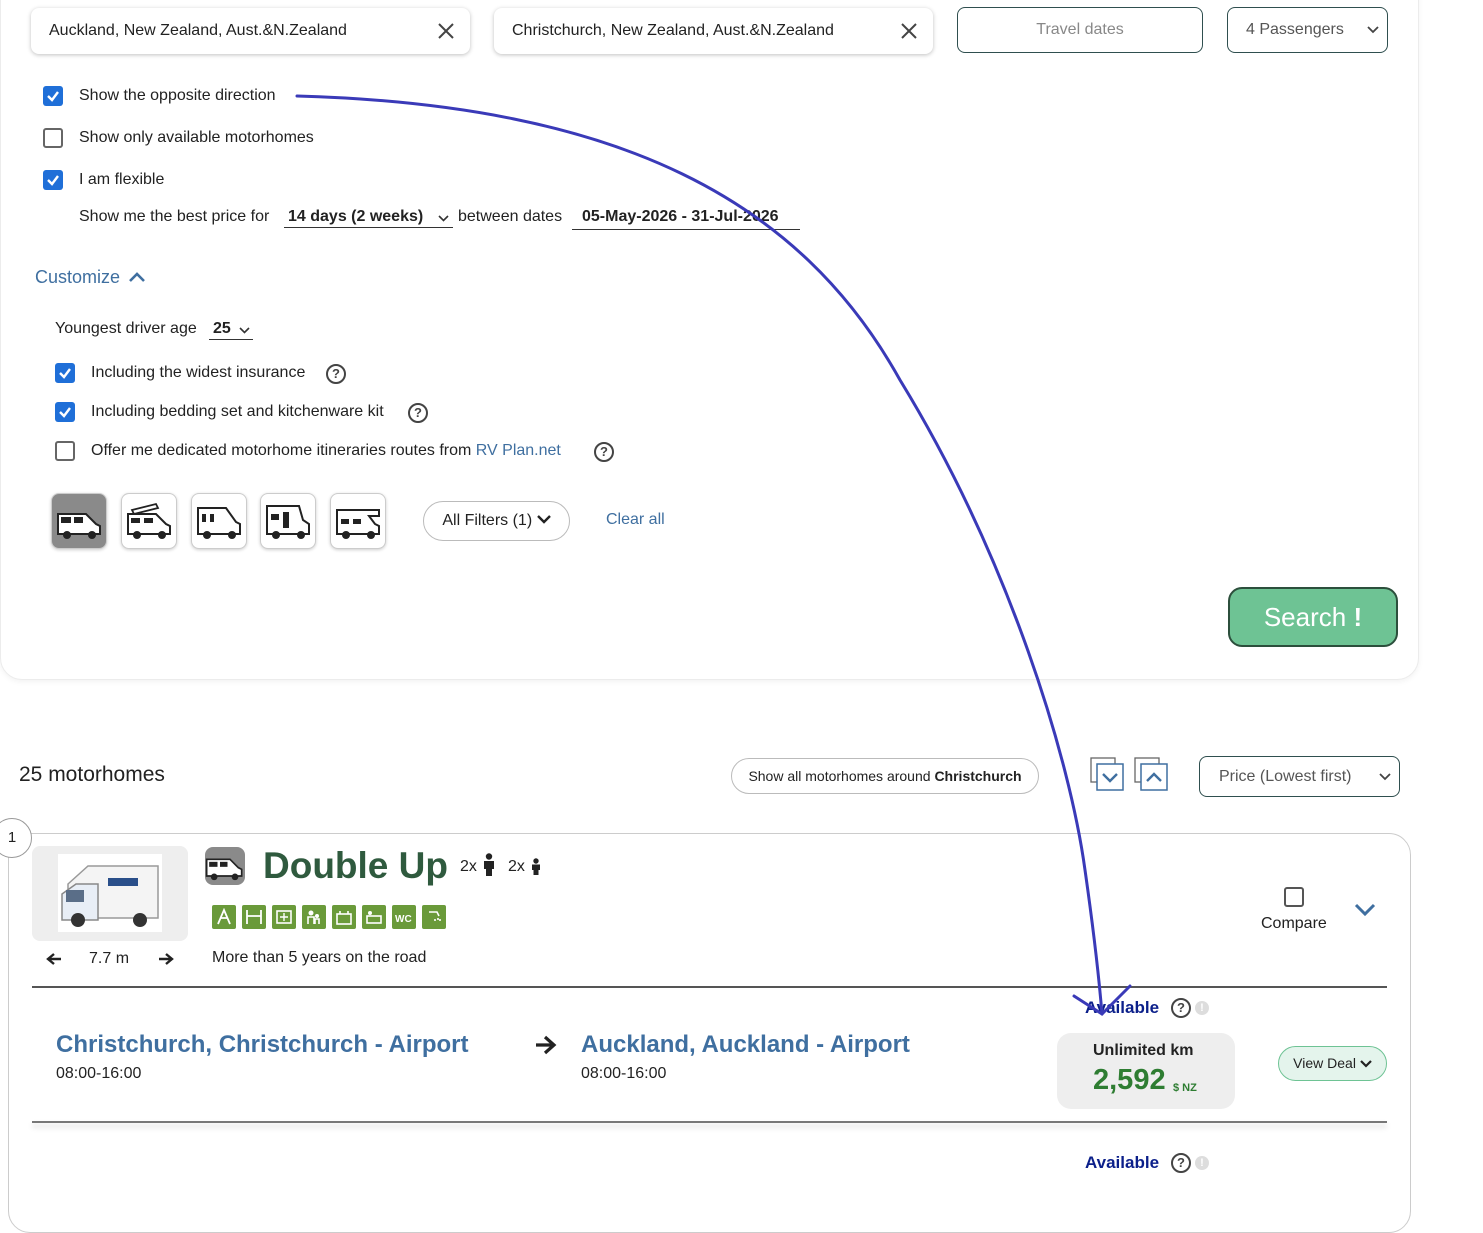 The image size is (1483, 1233). I want to click on vehicle-type-motorhome-button, so click(288, 521).